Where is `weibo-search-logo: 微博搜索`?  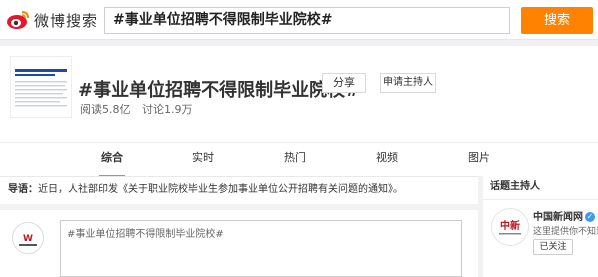
weibo-search-logo: 微博搜索 is located at coordinates (52, 20).